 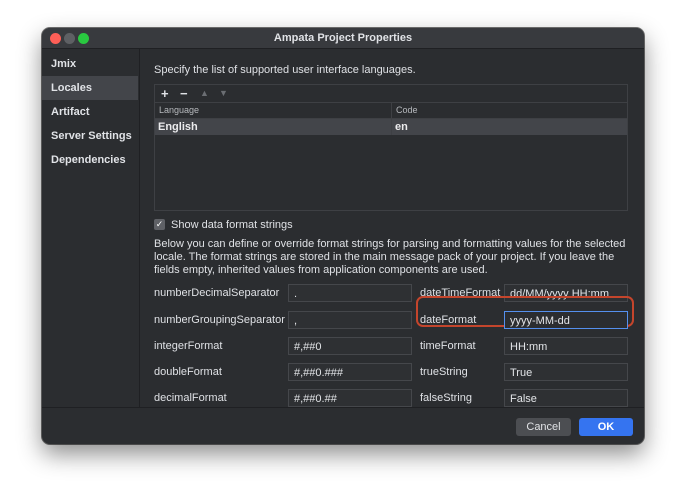 What do you see at coordinates (566, 398) in the screenshot?
I see `false-string-field: False` at bounding box center [566, 398].